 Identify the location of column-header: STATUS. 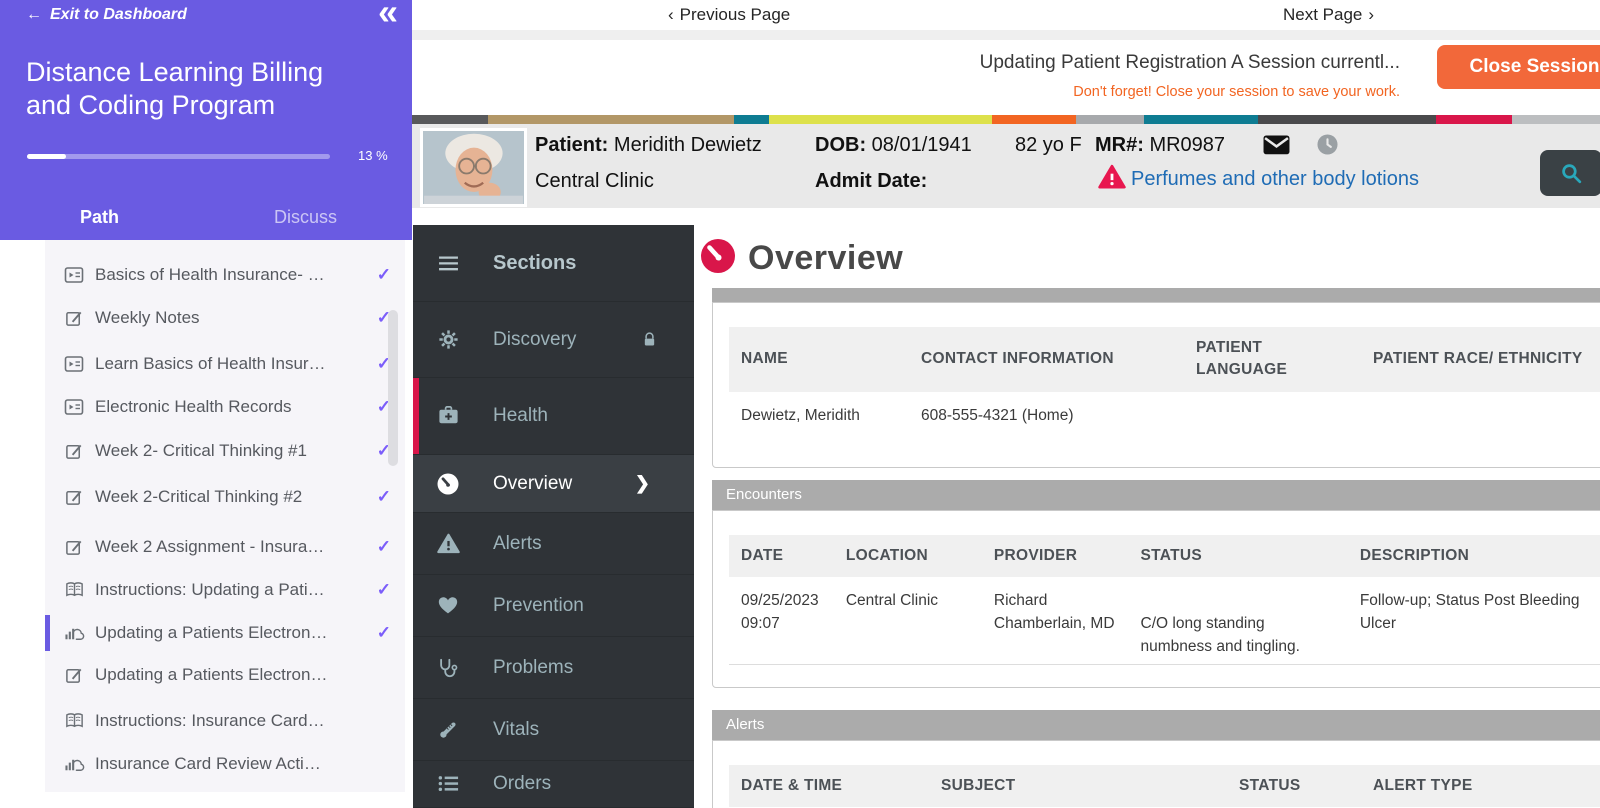
(1238, 556).